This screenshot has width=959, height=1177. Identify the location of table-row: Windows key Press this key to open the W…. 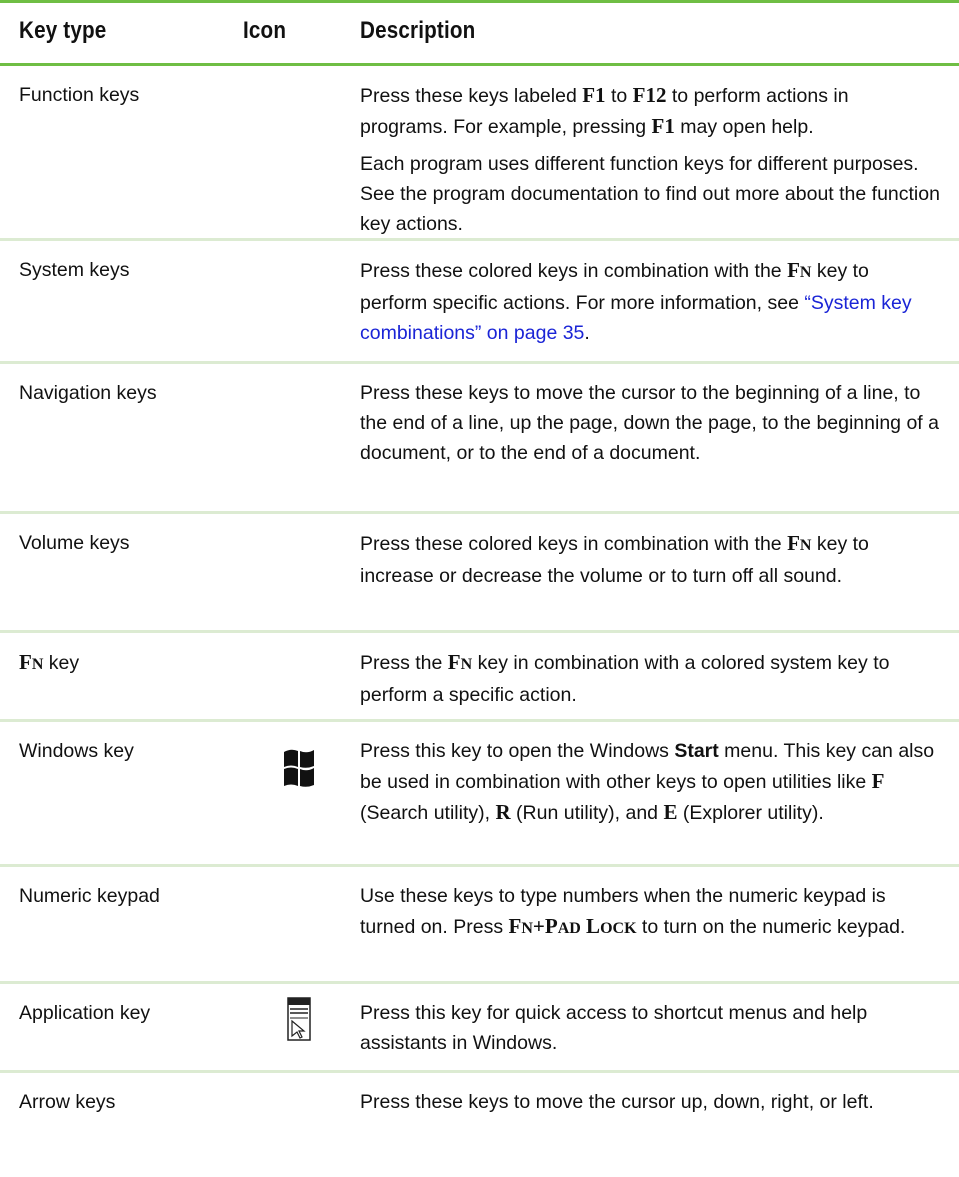
(479, 794).